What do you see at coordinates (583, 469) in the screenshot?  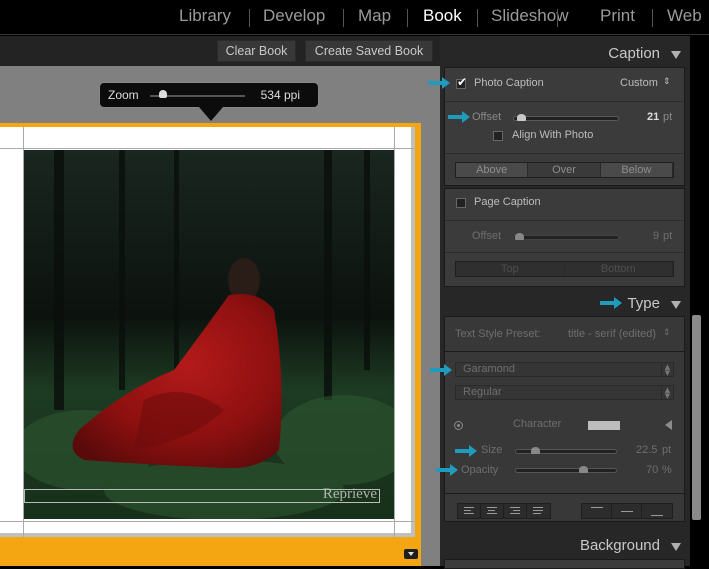 I see `opacity-slider-thumb` at bounding box center [583, 469].